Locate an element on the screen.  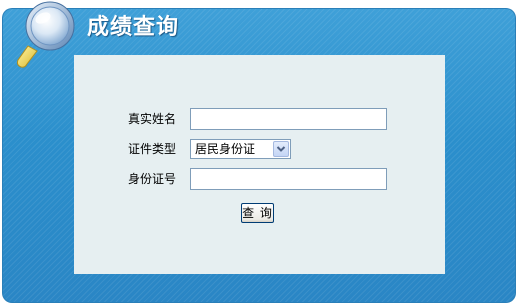
chevron-down-icon is located at coordinates (281, 149).